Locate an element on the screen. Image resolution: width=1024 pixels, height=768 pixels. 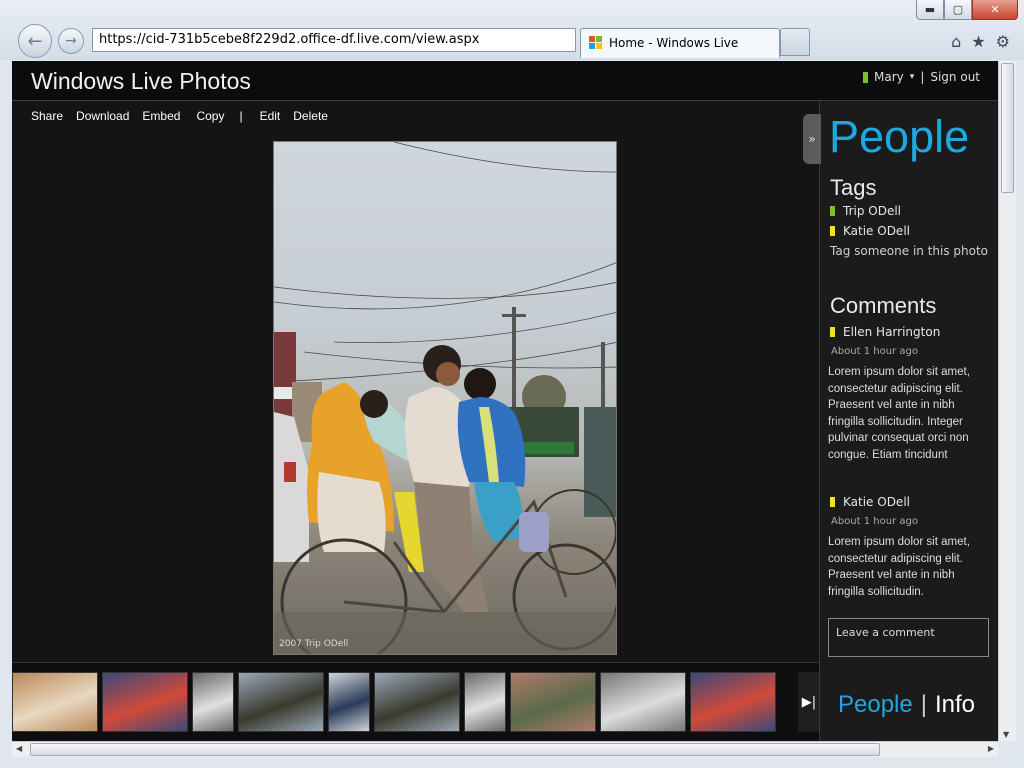
window-bottom-edge is located at coordinates (512, 762).